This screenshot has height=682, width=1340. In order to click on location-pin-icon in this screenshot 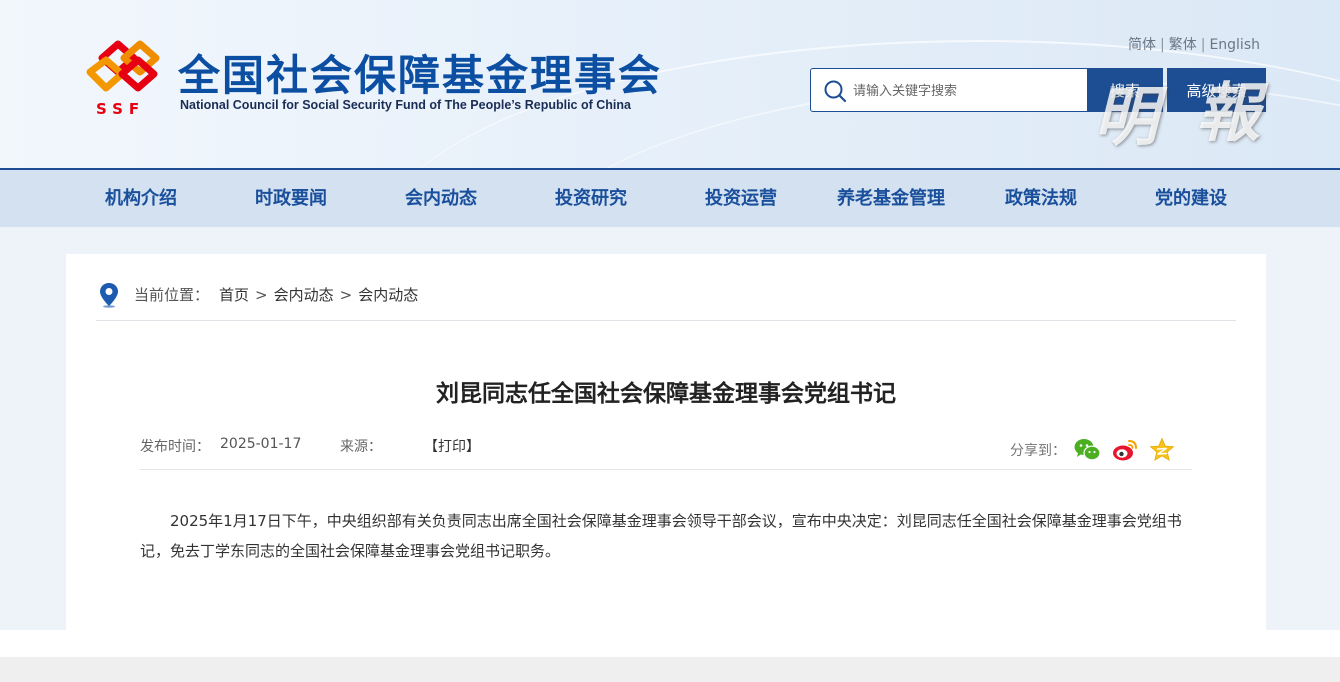, I will do `click(109, 295)`.